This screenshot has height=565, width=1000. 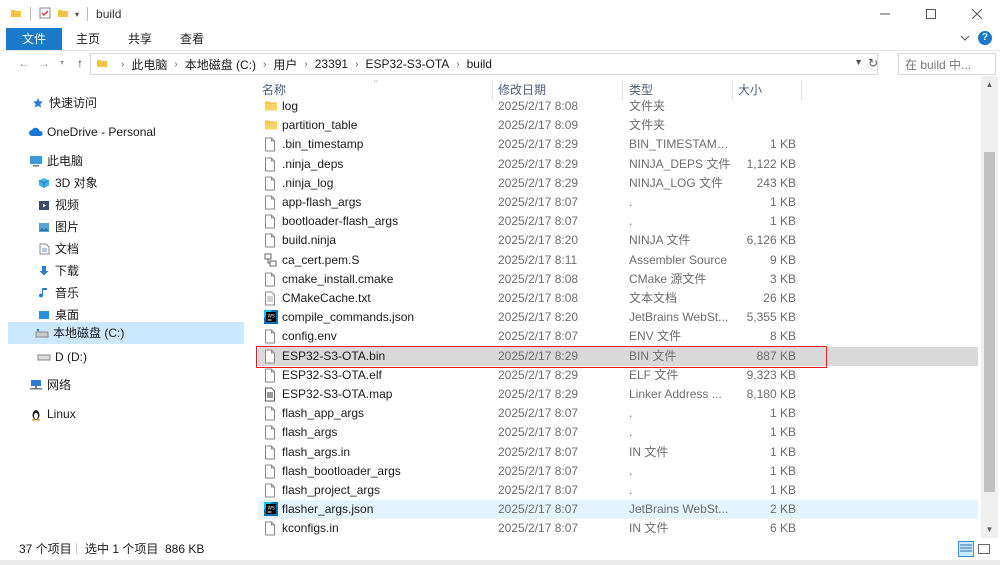 What do you see at coordinates (618, 298) in the screenshot?
I see `file-row: CMakeCache.txt 2025/2/17 8:08 文本文档 26 KB` at bounding box center [618, 298].